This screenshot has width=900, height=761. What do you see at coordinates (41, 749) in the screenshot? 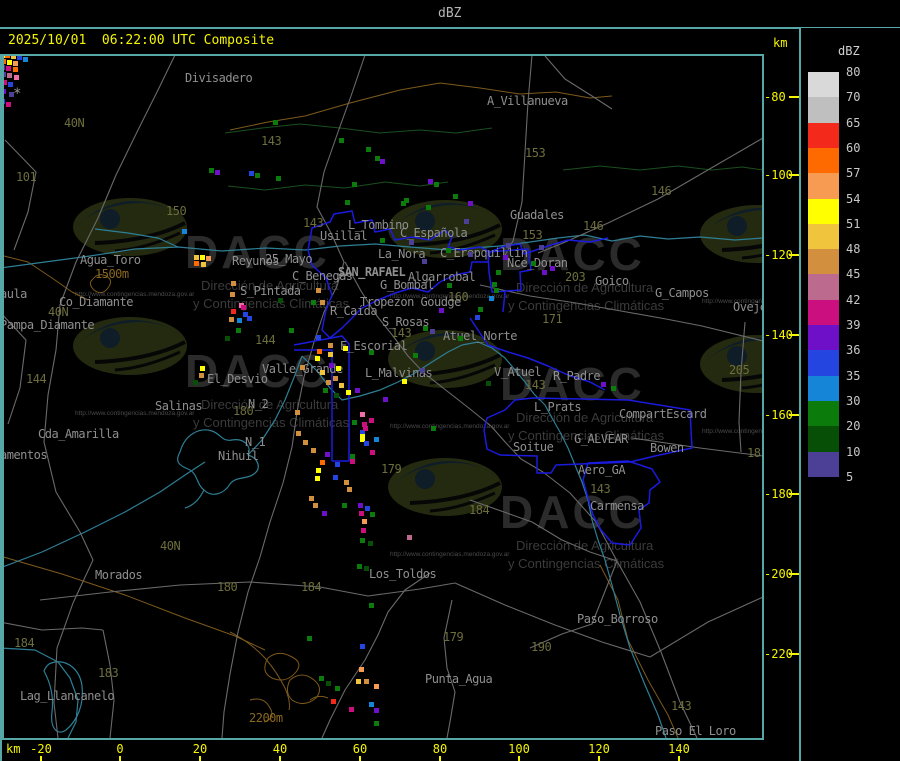
I see `bottom-axis-label: -20` at bounding box center [41, 749].